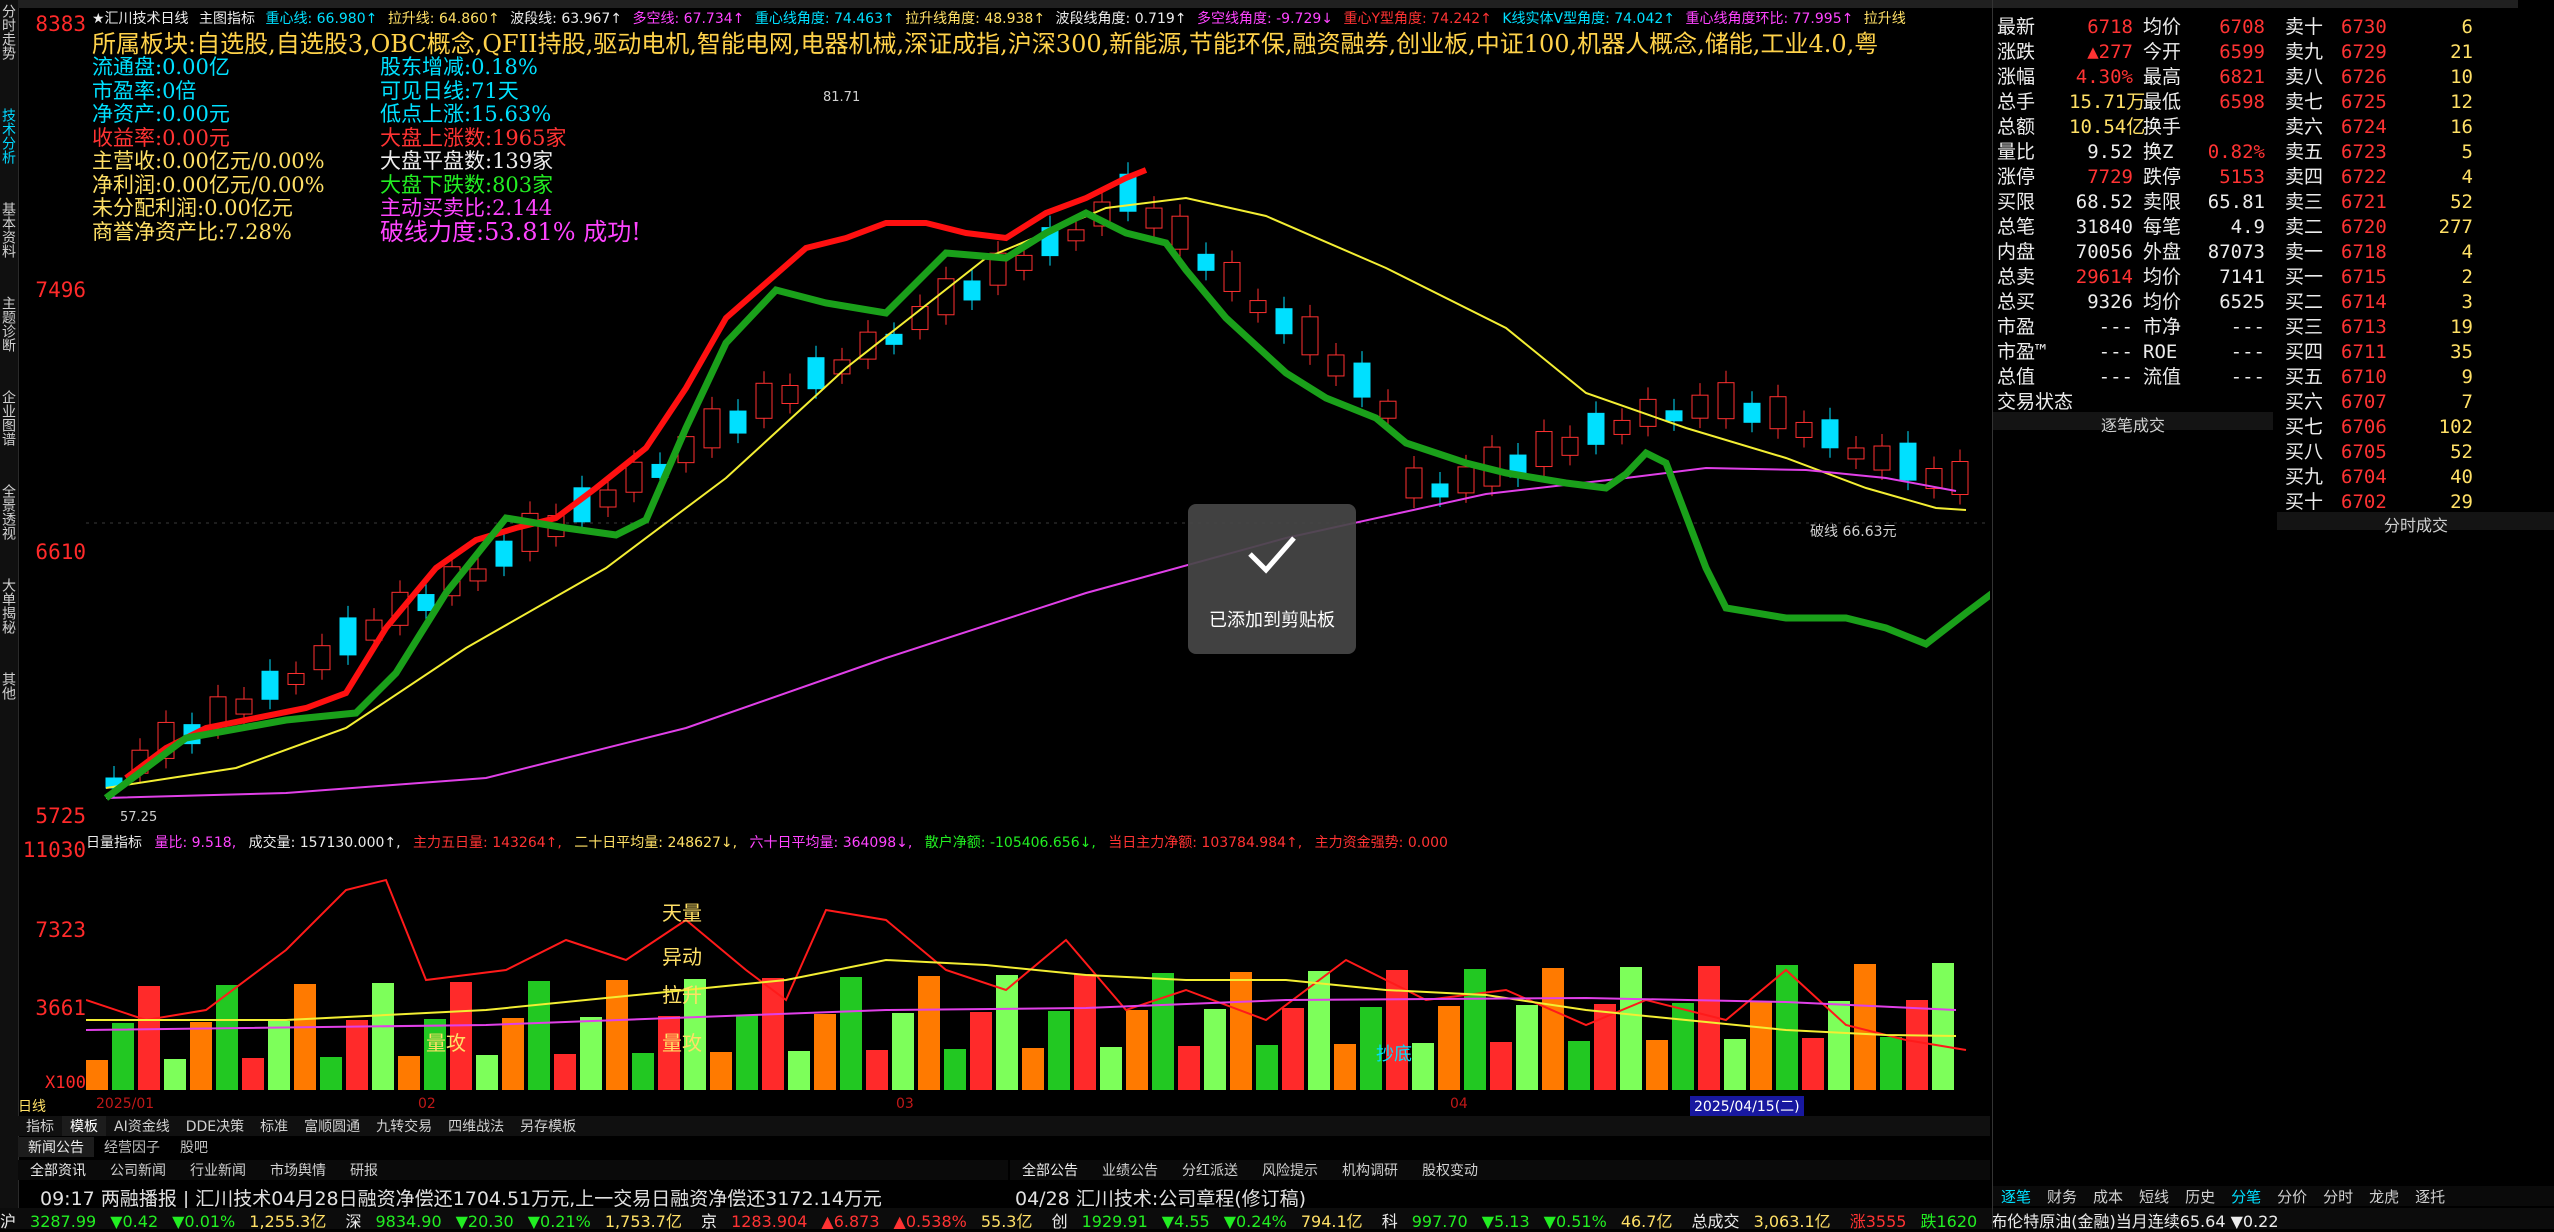 The height and width of the screenshot is (1232, 2554). What do you see at coordinates (2379, 75) in the screenshot?
I see `ask-row: 卖八 6726 10` at bounding box center [2379, 75].